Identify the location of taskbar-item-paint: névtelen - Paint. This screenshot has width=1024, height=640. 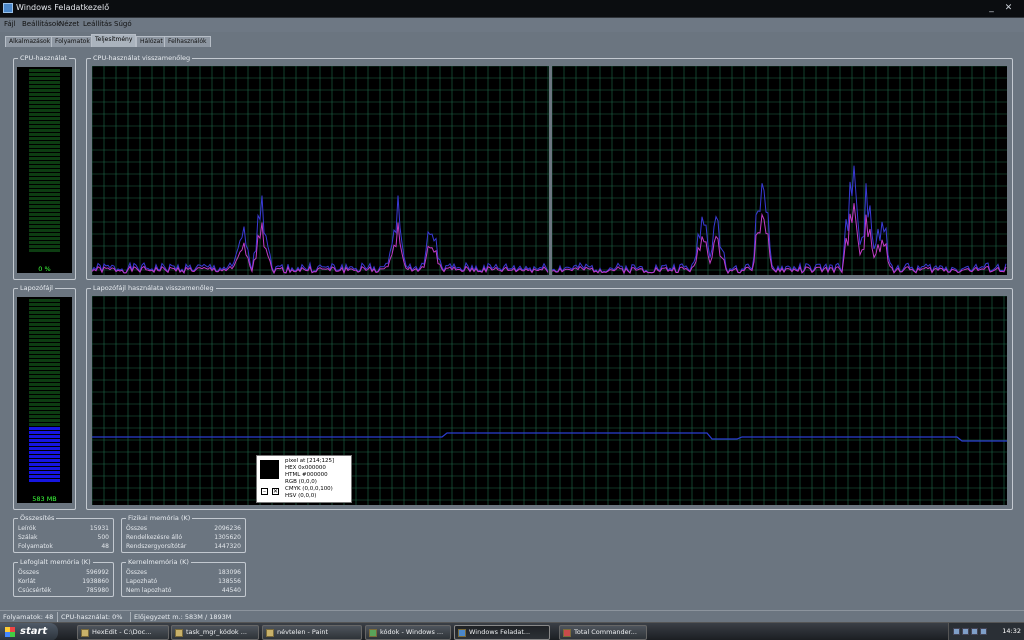
(312, 632).